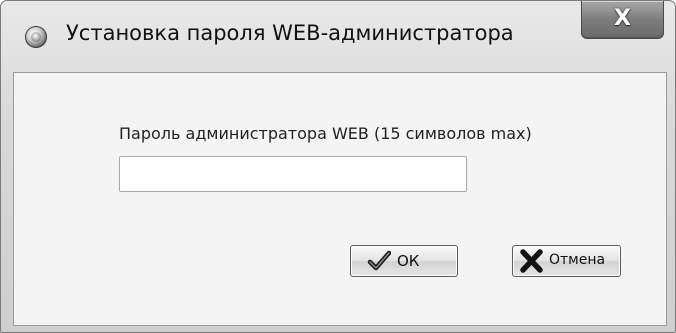  I want to click on cancel-button: Отмена, so click(566, 261).